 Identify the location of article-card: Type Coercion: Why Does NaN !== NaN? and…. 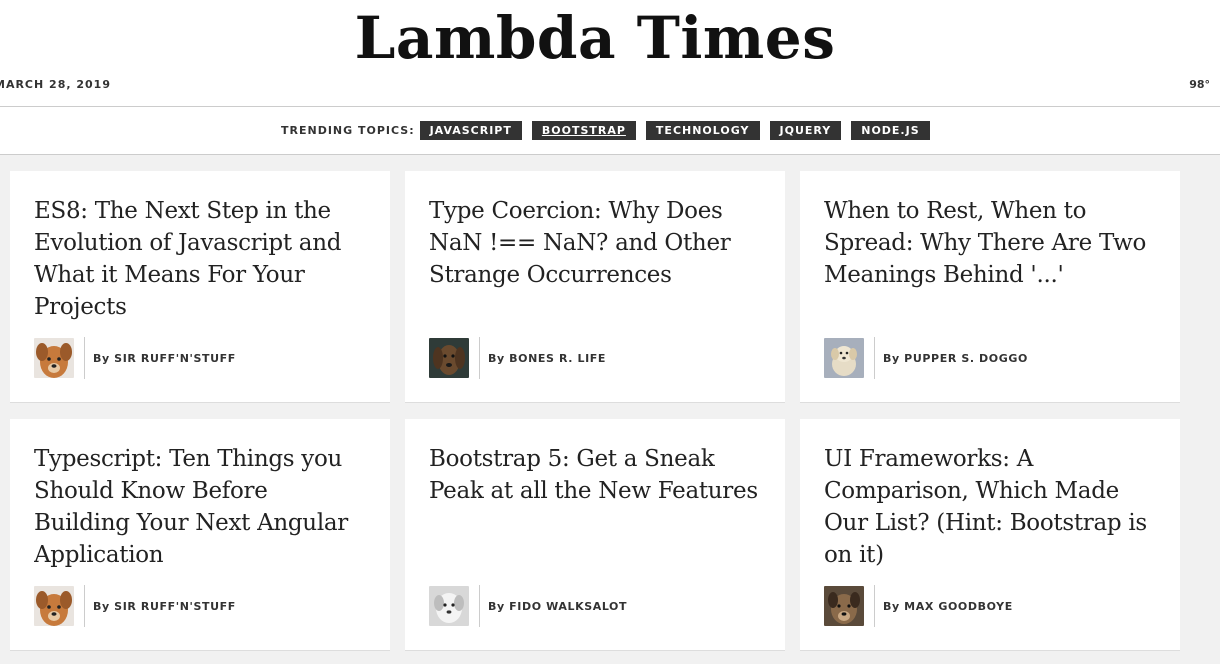
(595, 287).